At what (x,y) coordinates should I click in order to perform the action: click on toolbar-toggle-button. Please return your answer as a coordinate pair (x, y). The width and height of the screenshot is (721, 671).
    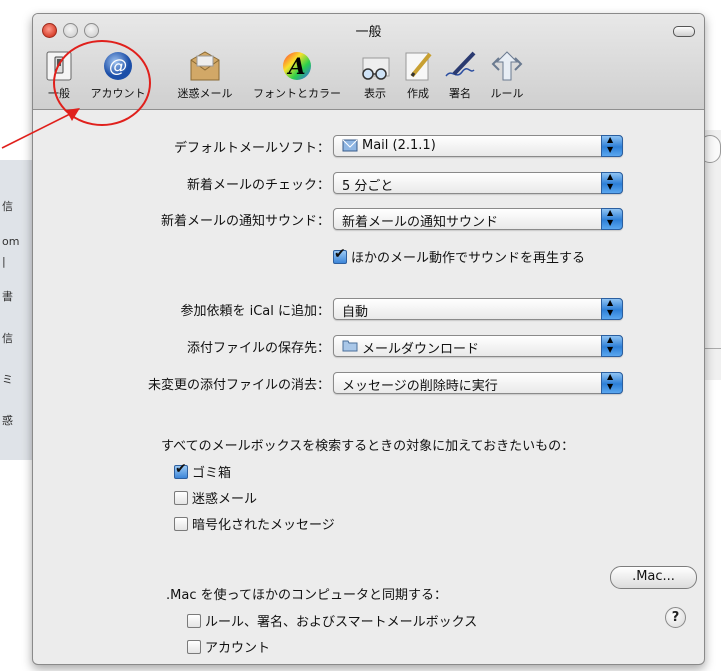
    Looking at the image, I should click on (684, 31).